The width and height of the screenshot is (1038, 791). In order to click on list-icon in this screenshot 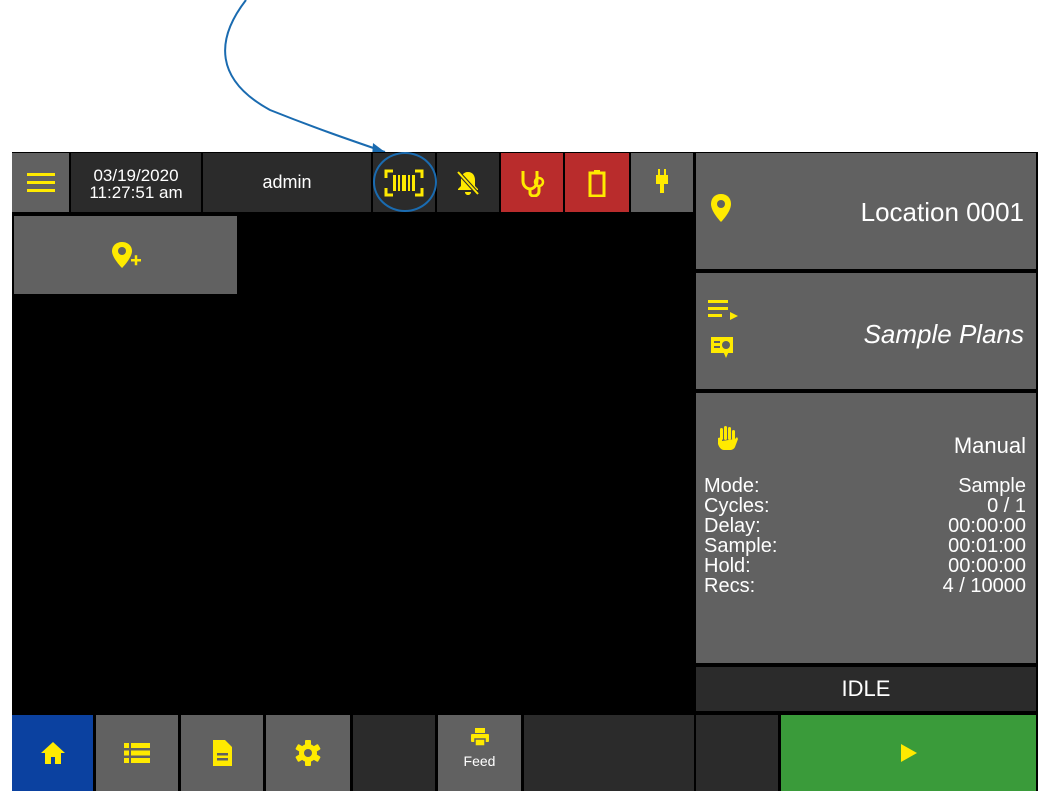, I will do `click(137, 753)`.